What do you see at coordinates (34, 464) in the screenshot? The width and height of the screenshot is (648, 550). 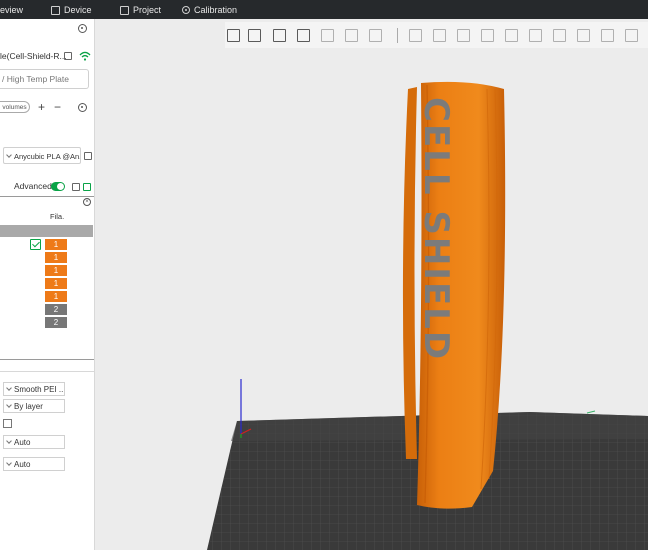 I see `seam-select: Auto` at bounding box center [34, 464].